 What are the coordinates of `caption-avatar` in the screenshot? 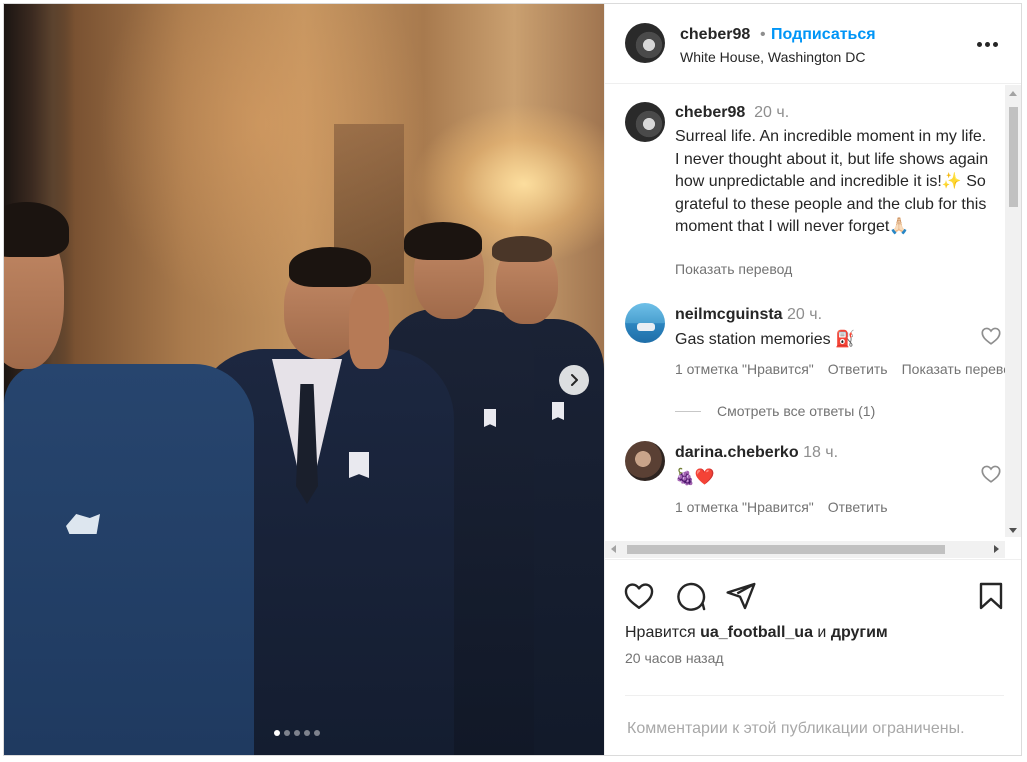 It's located at (645, 122).